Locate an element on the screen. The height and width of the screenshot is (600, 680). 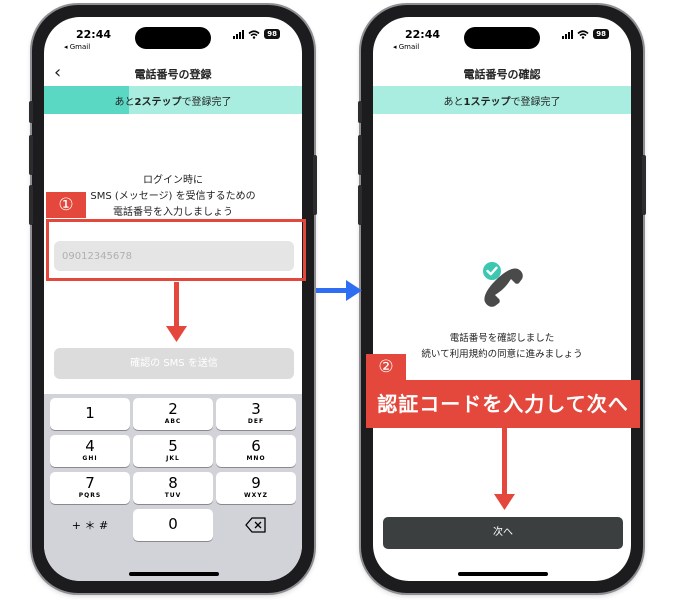
key-9: 9 WXYZ is located at coordinates (256, 488).